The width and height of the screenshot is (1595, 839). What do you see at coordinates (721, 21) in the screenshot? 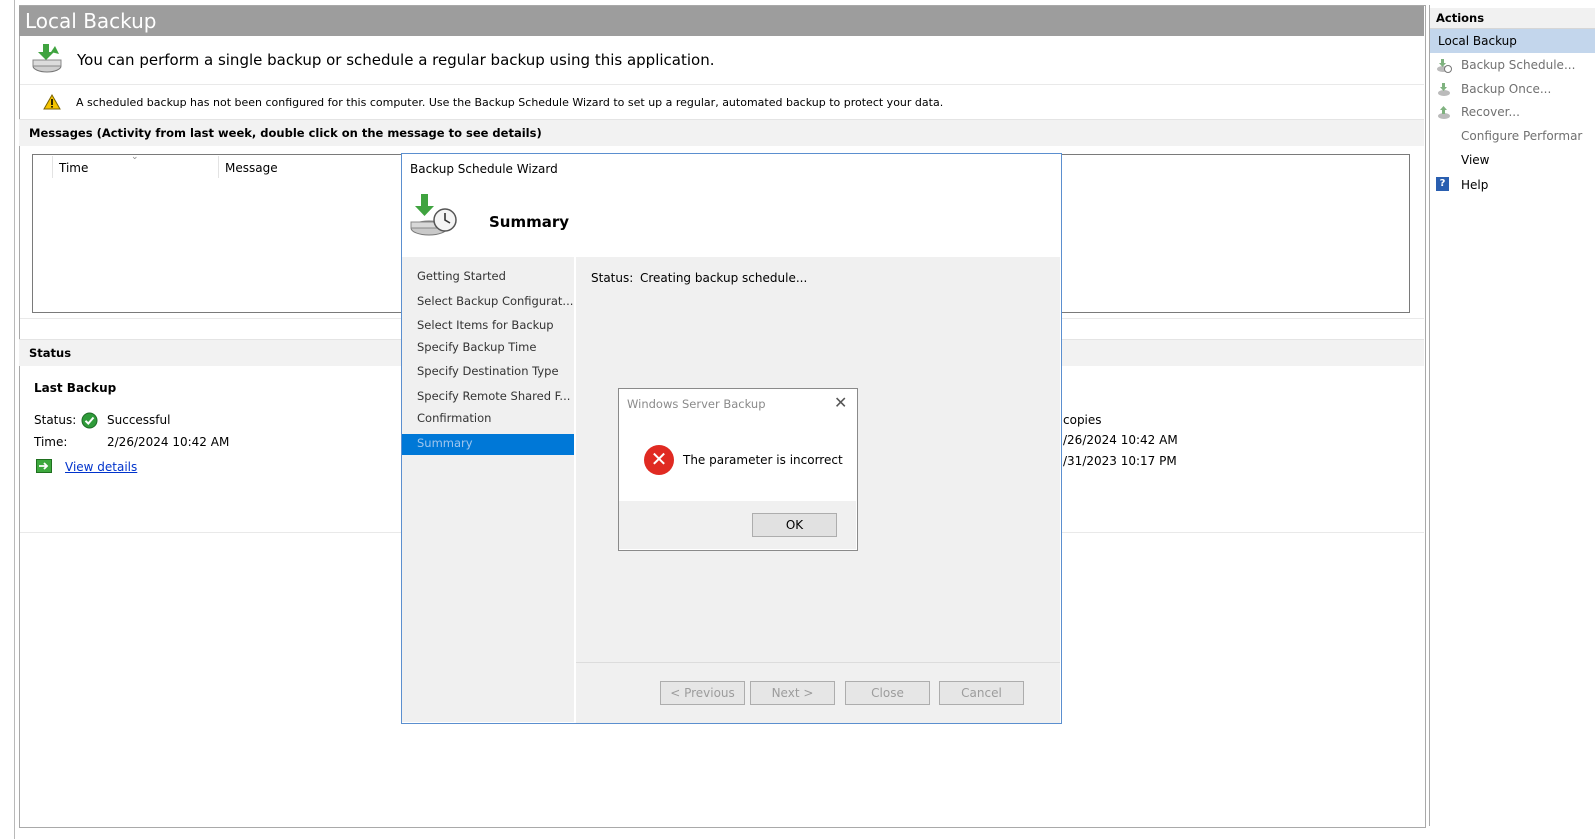
I see `pane-title-bar: Local Backup` at bounding box center [721, 21].